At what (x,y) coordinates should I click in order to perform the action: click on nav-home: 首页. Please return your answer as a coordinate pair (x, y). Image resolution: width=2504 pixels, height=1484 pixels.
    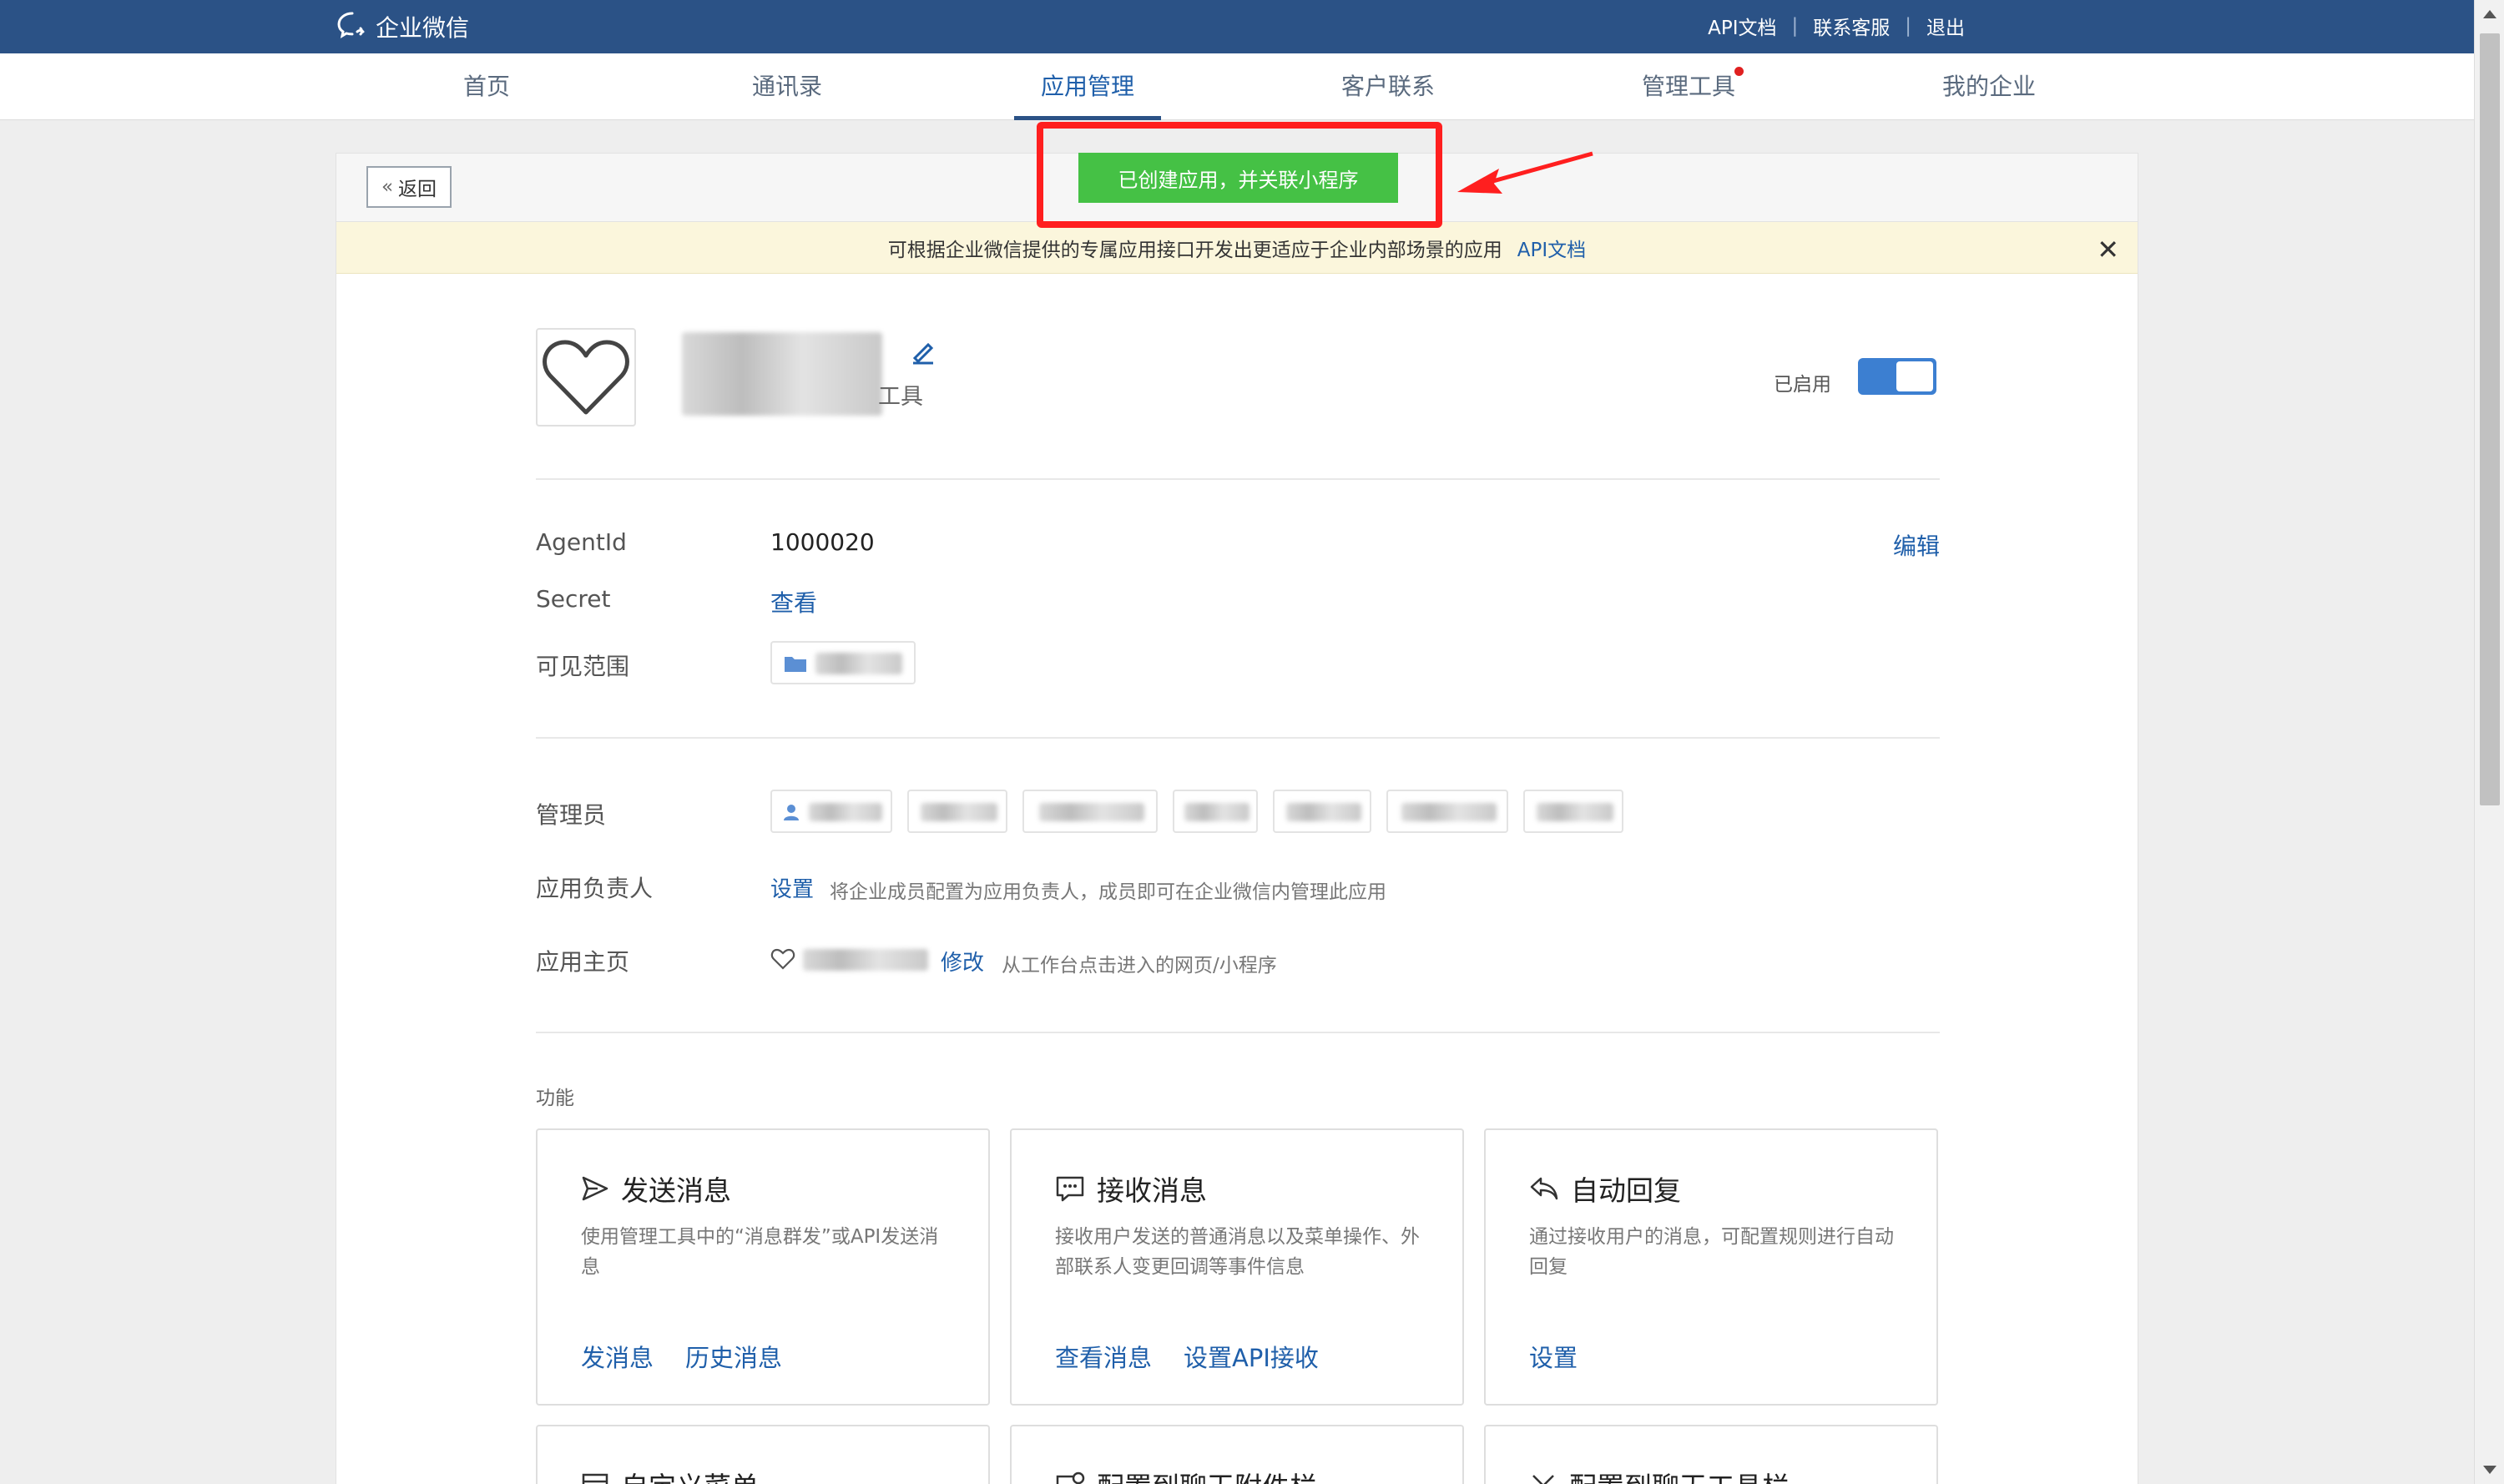
    Looking at the image, I should click on (486, 86).